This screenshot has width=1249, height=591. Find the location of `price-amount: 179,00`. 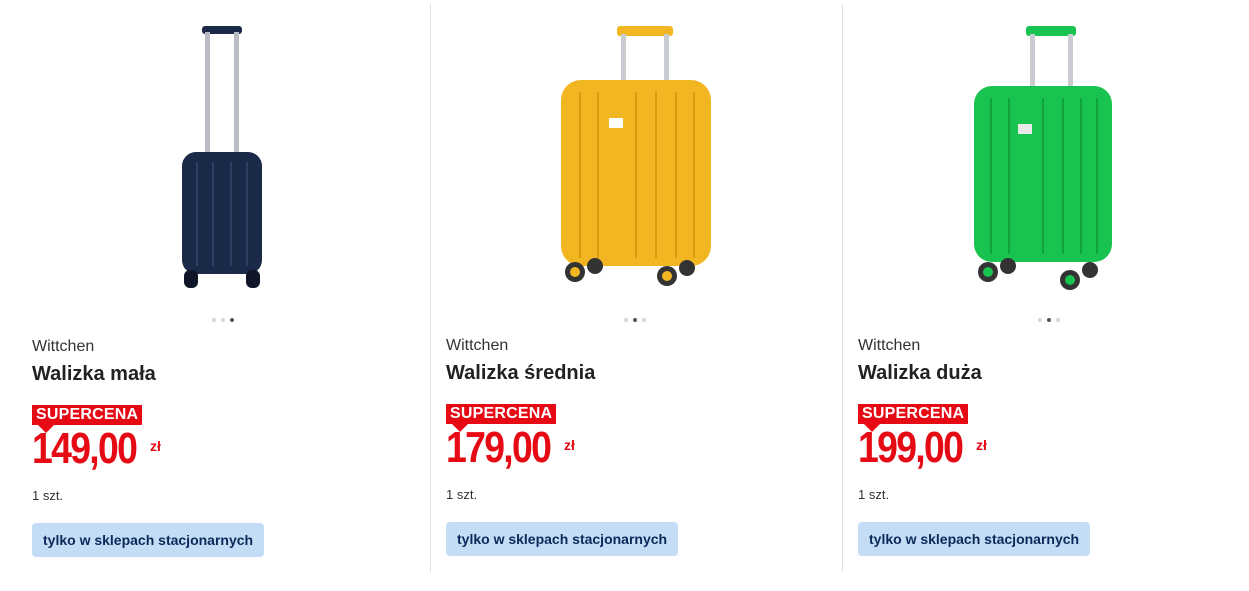

price-amount: 179,00 is located at coordinates (499, 447).